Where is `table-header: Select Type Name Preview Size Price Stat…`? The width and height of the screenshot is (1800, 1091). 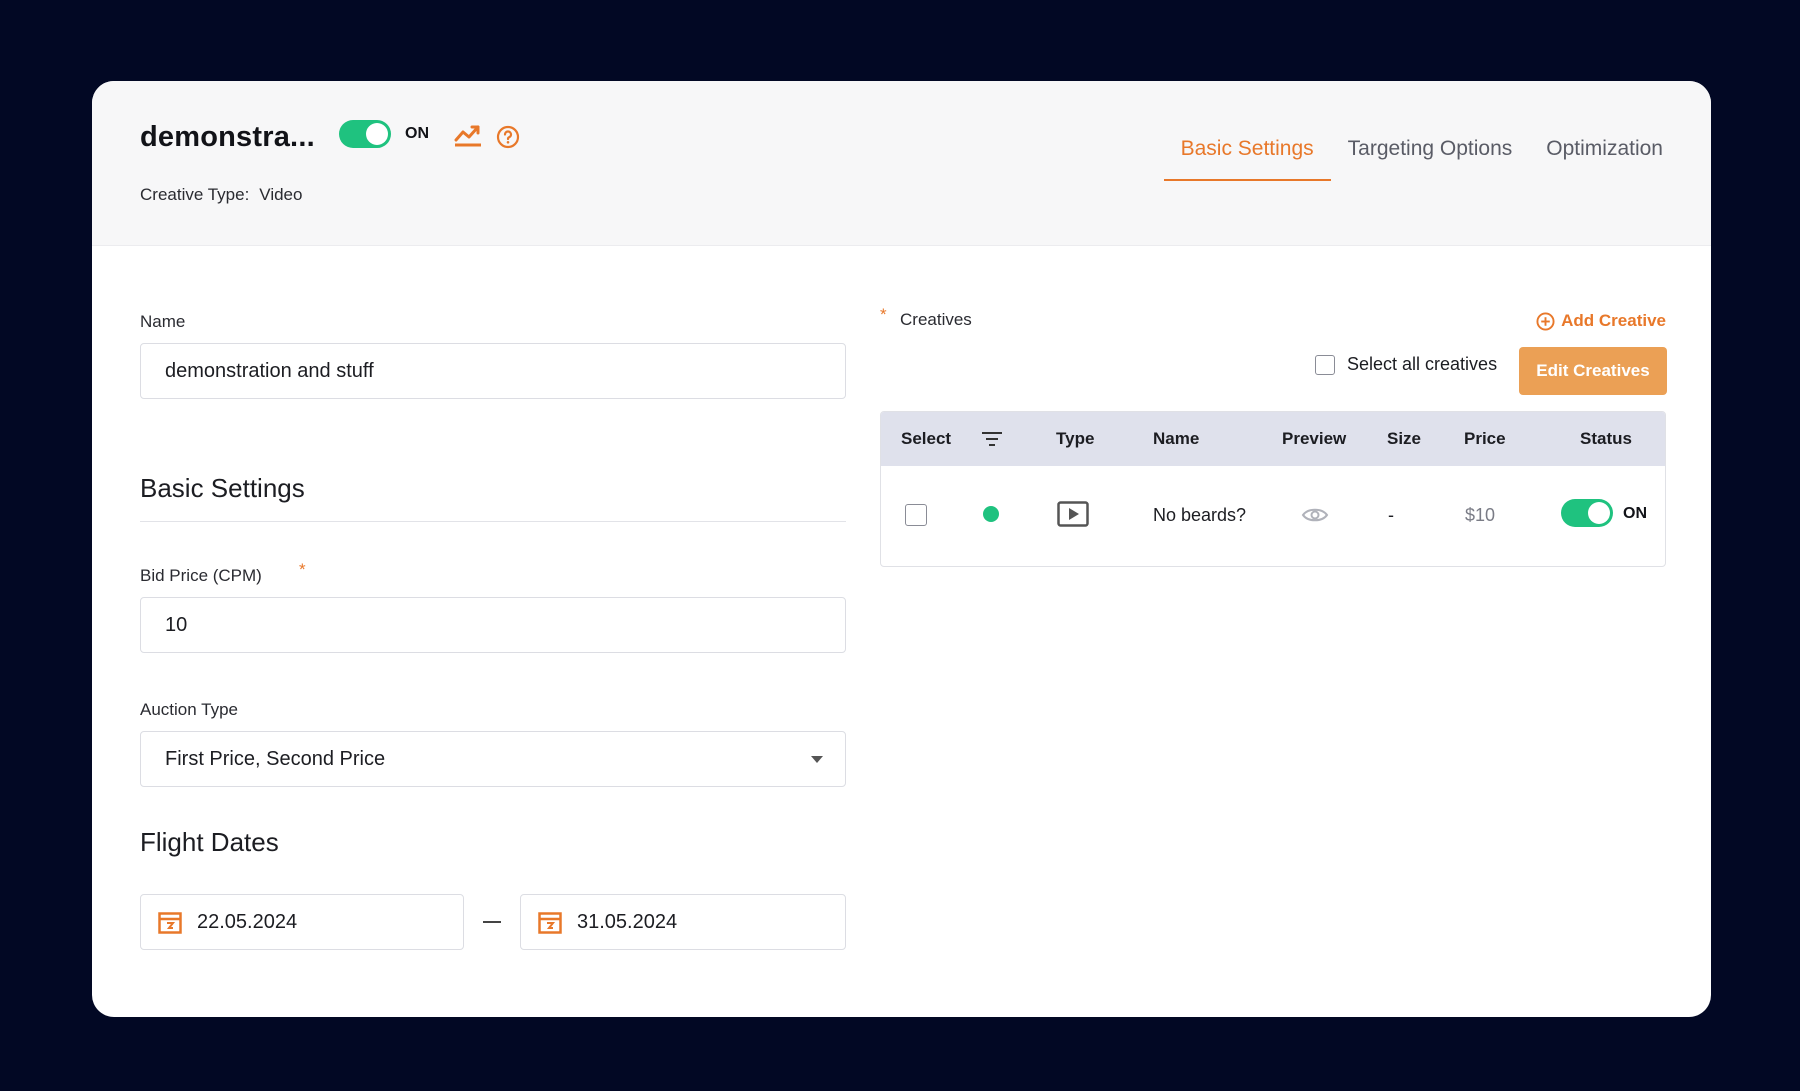
table-header: Select Type Name Preview Size Price Stat… is located at coordinates (1273, 439).